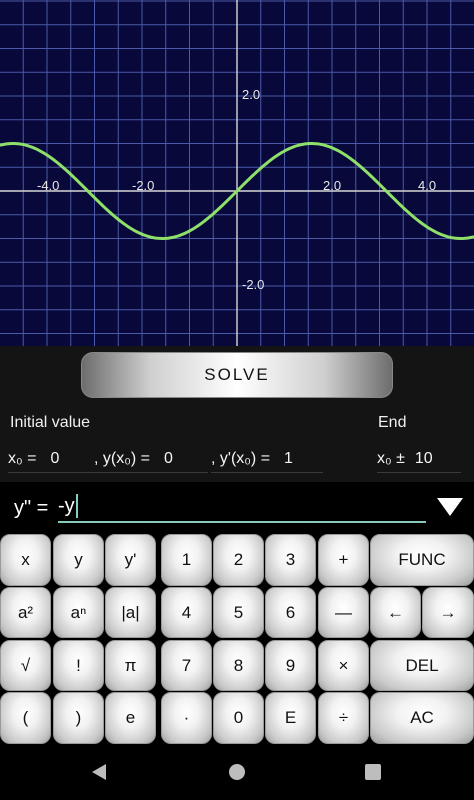  Describe the element at coordinates (373, 772) in the screenshot. I see `recents-icon` at that location.